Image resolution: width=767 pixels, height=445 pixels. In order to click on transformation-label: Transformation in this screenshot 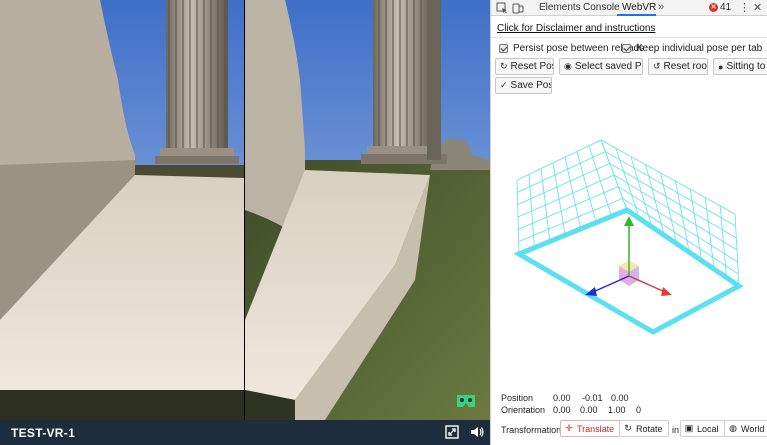, I will do `click(531, 430)`.